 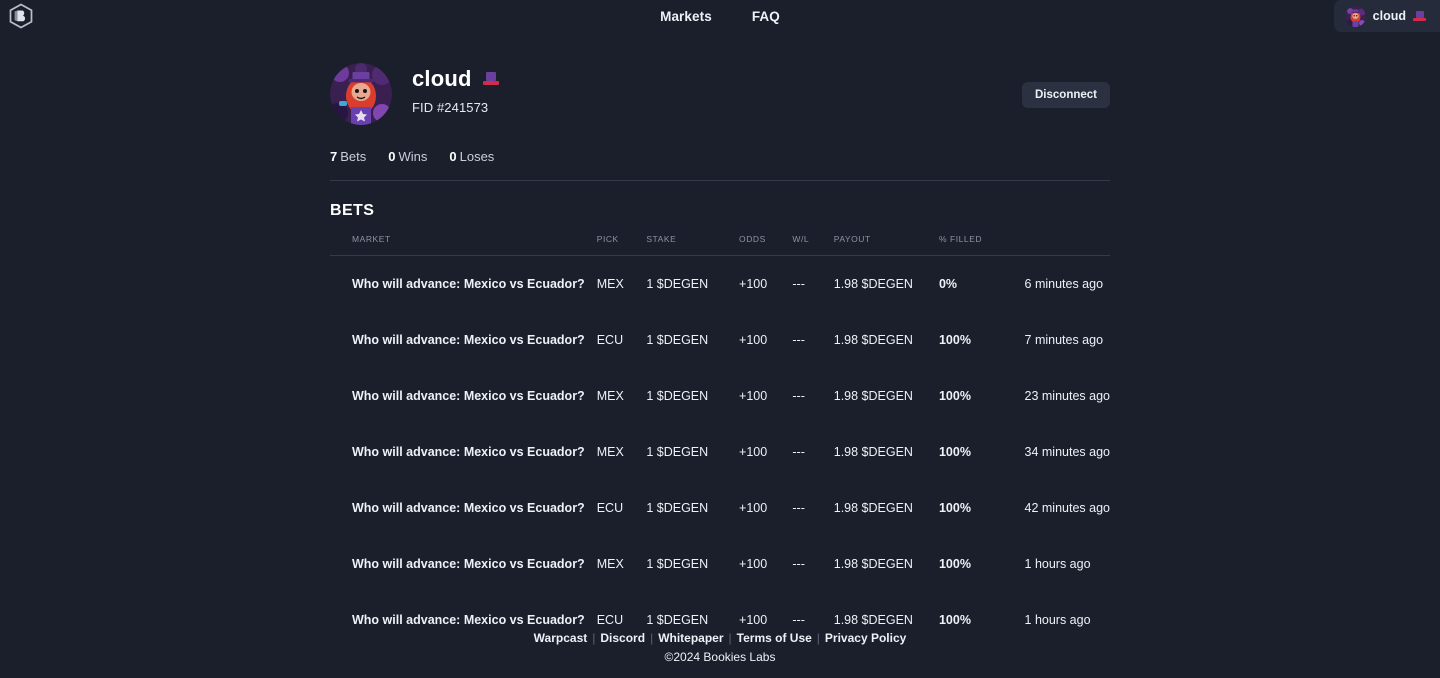 What do you see at coordinates (453, 156) in the screenshot?
I see `stat-loses-value: 0` at bounding box center [453, 156].